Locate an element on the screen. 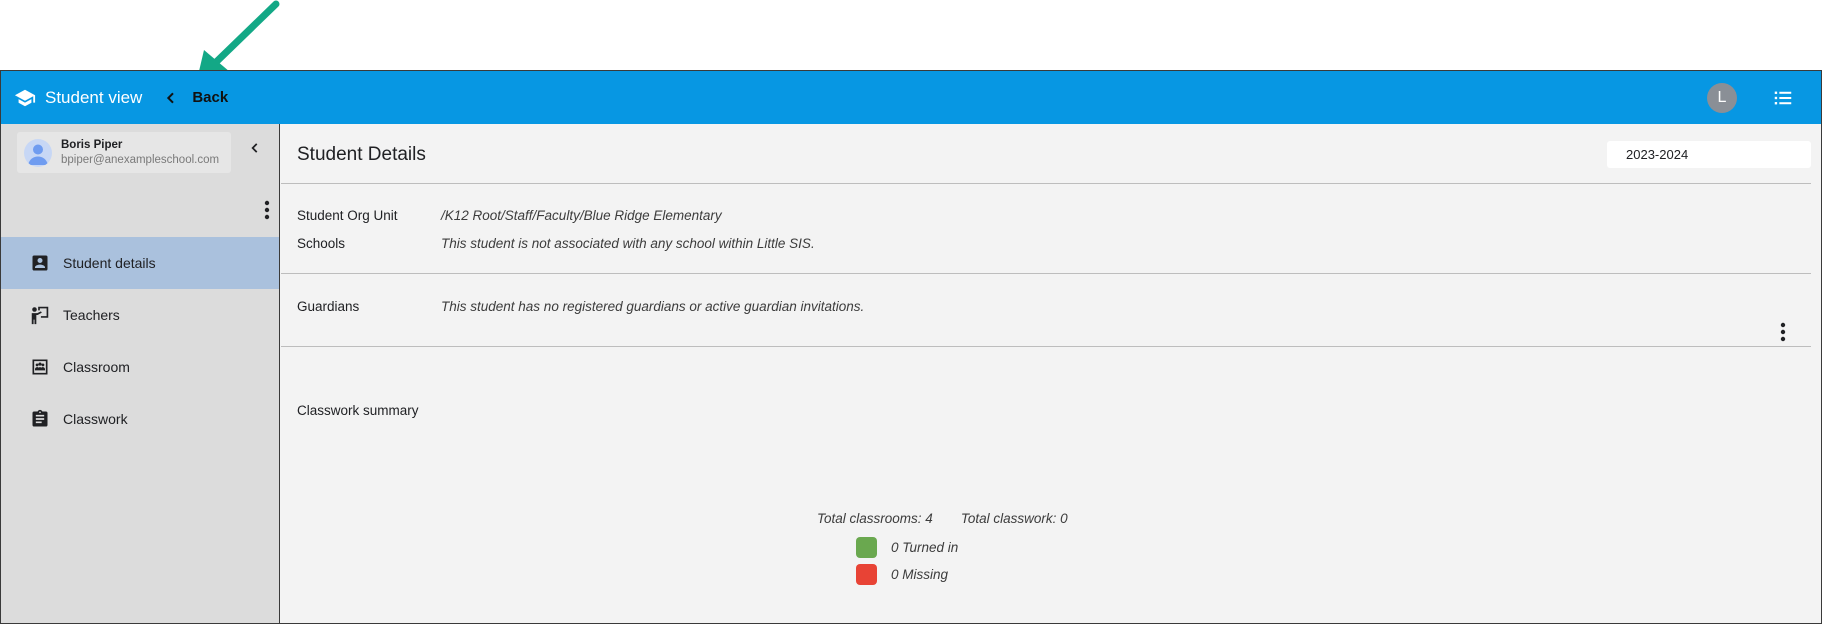 The height and width of the screenshot is (624, 1822). total-classrooms: Total classrooms: 4 is located at coordinates (875, 518).